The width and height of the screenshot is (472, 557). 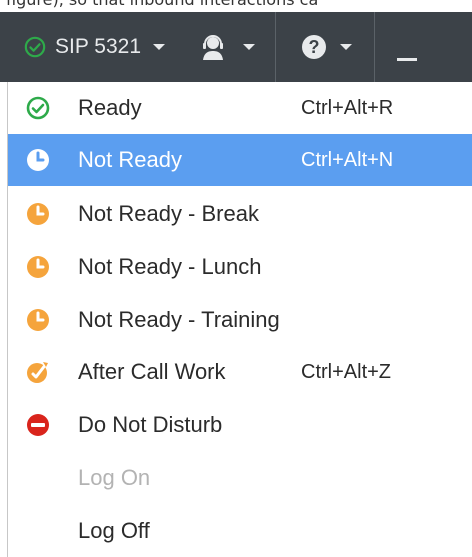 I want to click on agent-status-dropdown: SIP 5321, so click(x=89, y=47).